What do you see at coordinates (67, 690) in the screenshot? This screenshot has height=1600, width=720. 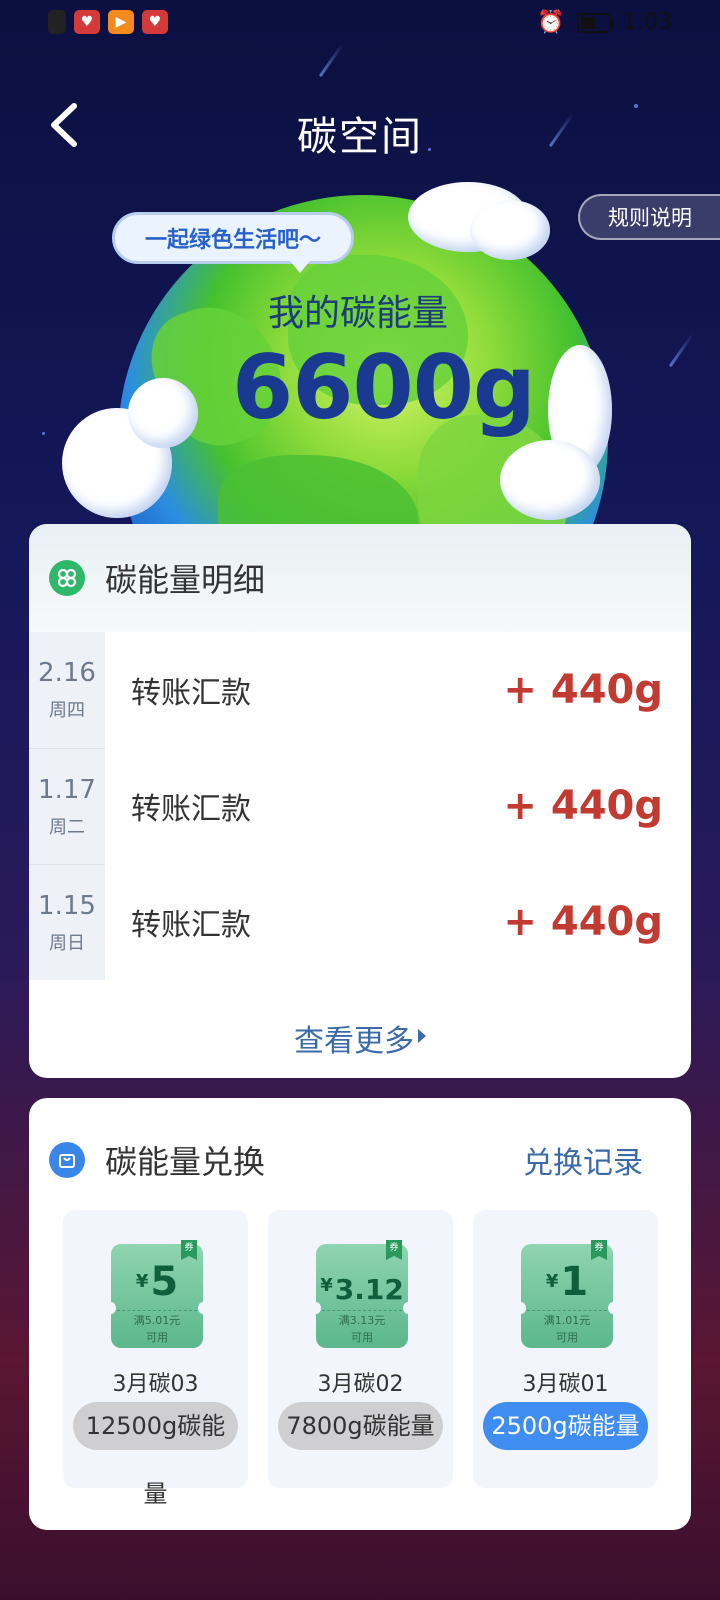 I see `date-cell: 2.16 周四` at bounding box center [67, 690].